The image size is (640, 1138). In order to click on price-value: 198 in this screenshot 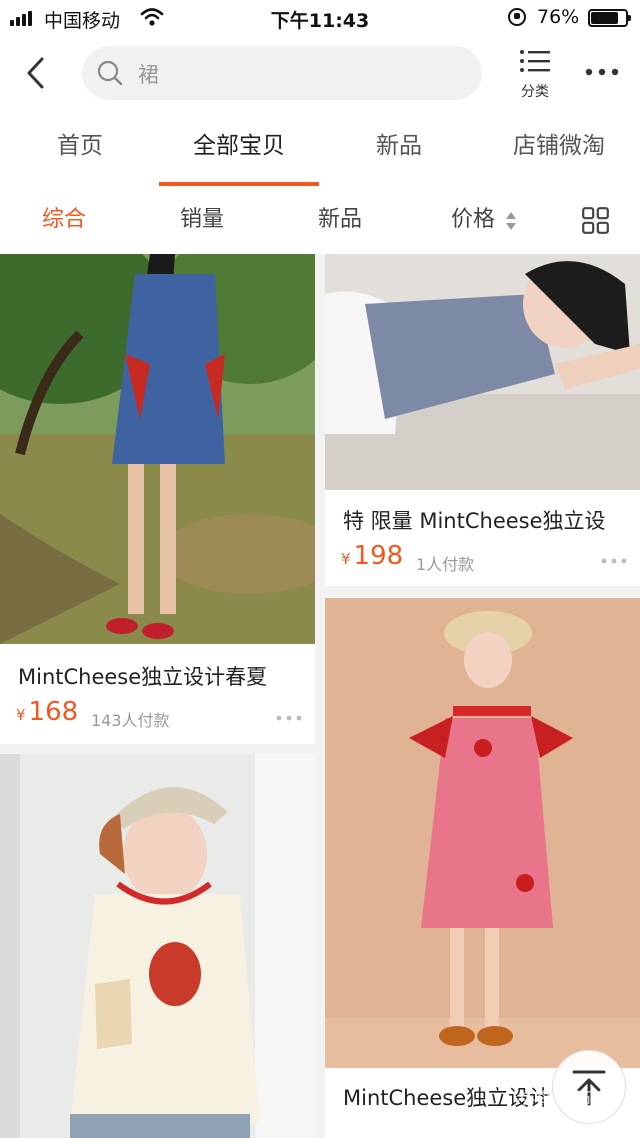, I will do `click(378, 556)`.